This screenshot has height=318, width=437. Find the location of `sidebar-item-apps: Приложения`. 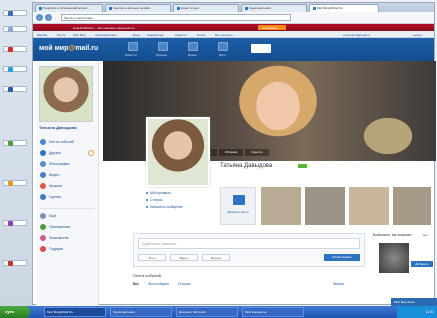

sidebar-item-apps: Приложения is located at coordinates (67, 227).